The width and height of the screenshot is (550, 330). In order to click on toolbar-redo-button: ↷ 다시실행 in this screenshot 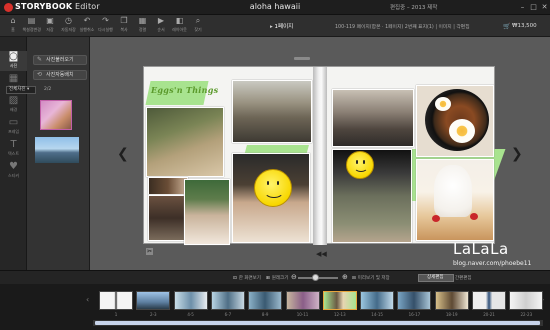, I will do `click(106, 25)`.